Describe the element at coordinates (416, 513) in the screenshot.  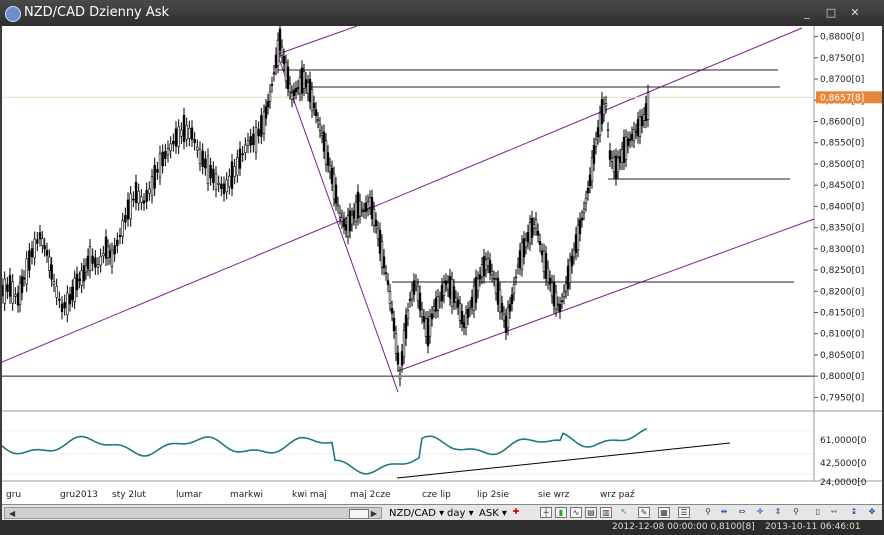
I see `symbol-dropdown: NZD/CAD ▾` at that location.